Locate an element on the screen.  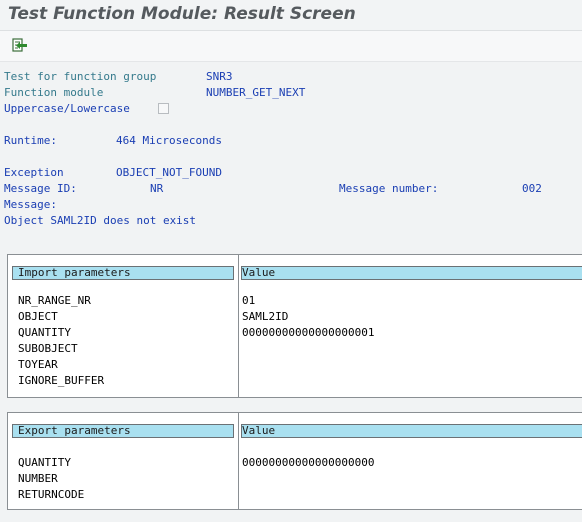
function-group-value: SNR3 is located at coordinates (219, 76).